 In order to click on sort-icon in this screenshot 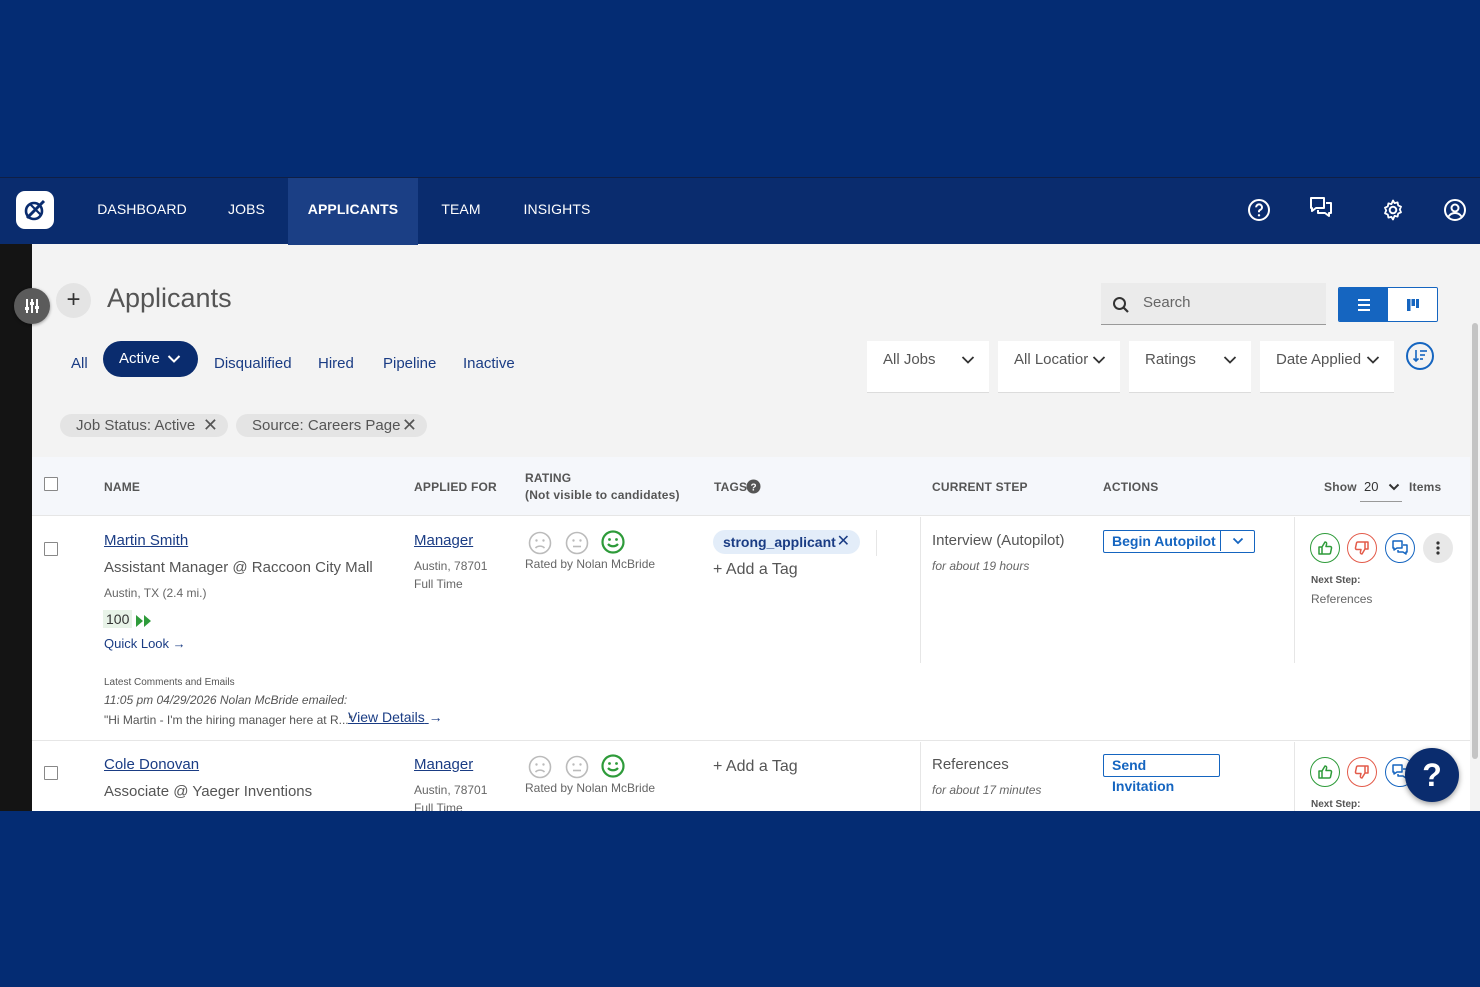, I will do `click(1419, 356)`.